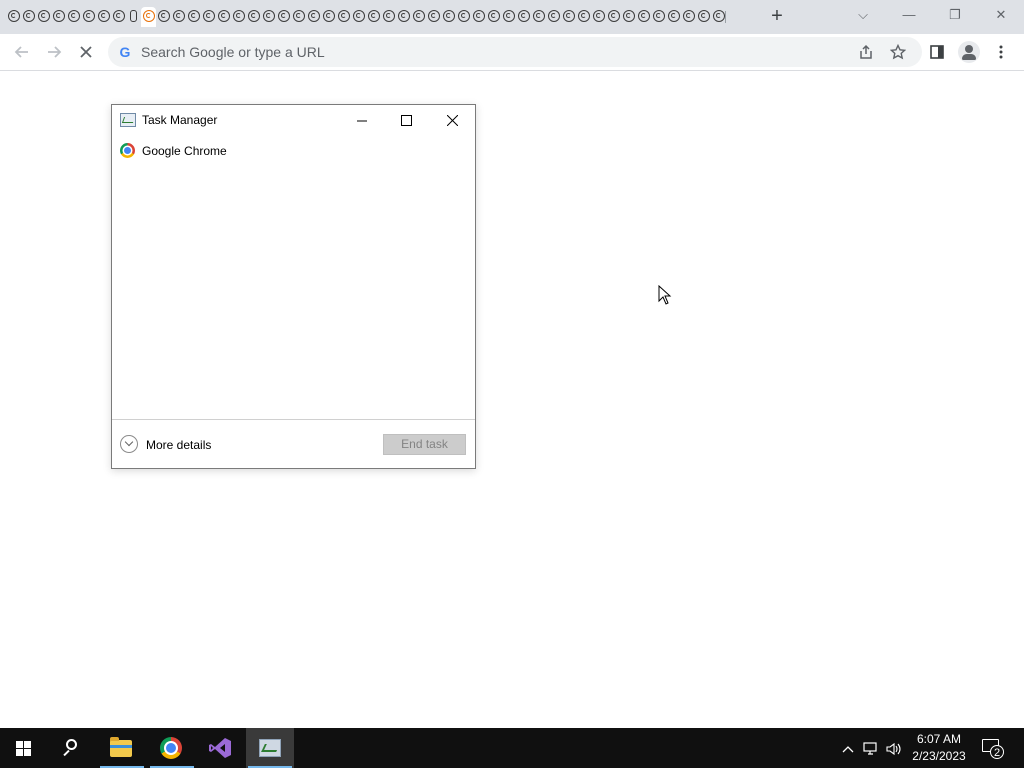 The width and height of the screenshot is (1024, 768). Describe the element at coordinates (72, 748) in the screenshot. I see `taskbar-search-button` at that location.